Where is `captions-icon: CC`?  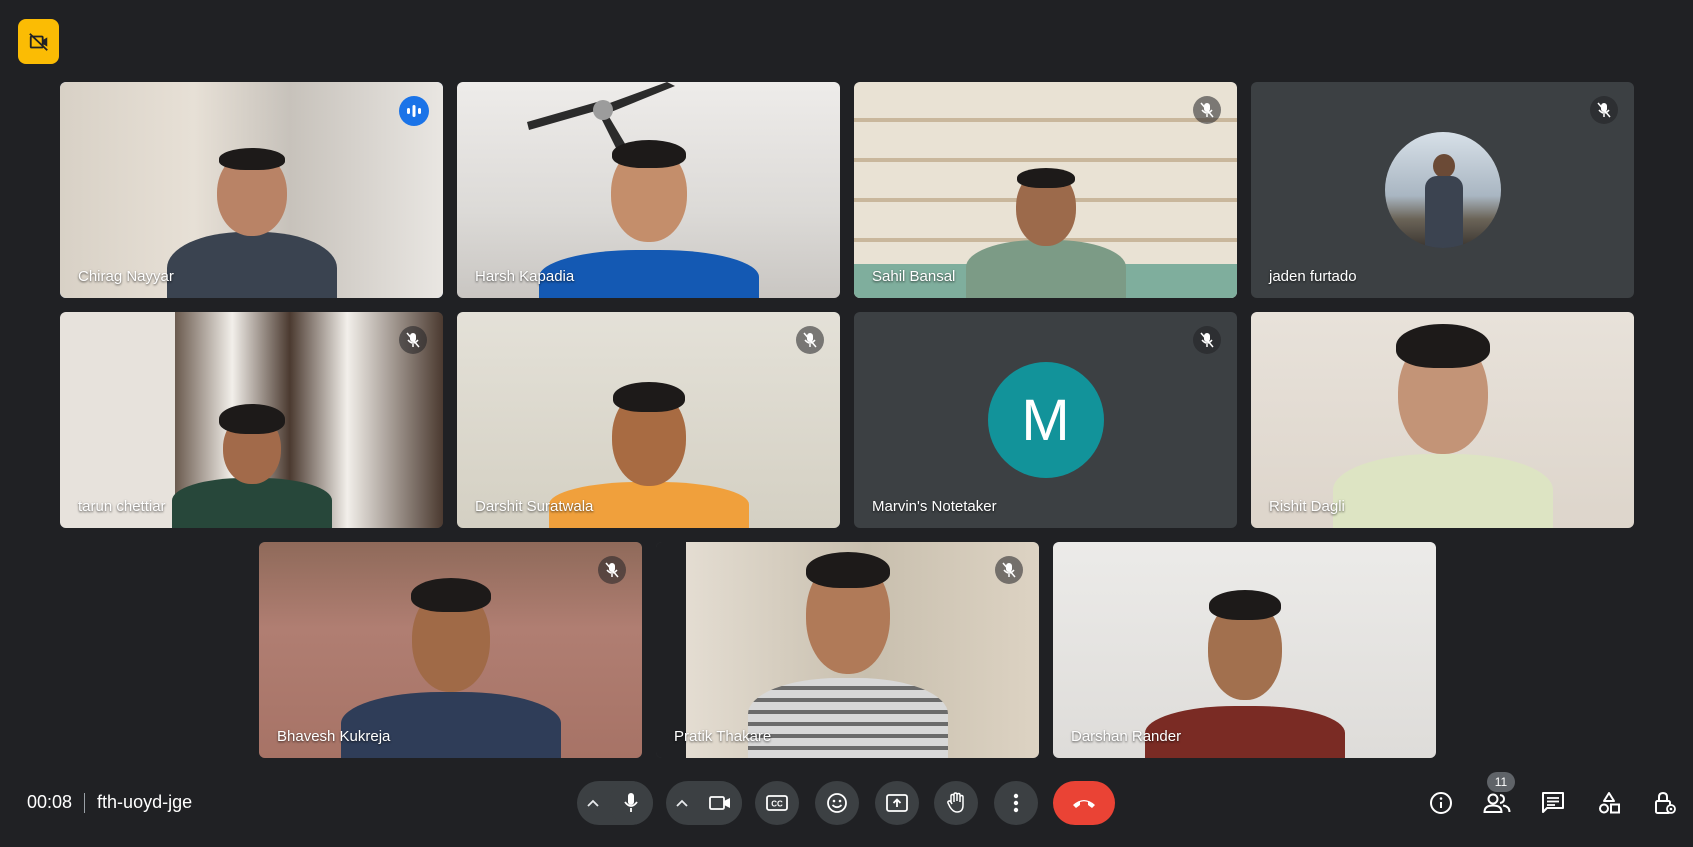
captions-icon: CC is located at coordinates (777, 803).